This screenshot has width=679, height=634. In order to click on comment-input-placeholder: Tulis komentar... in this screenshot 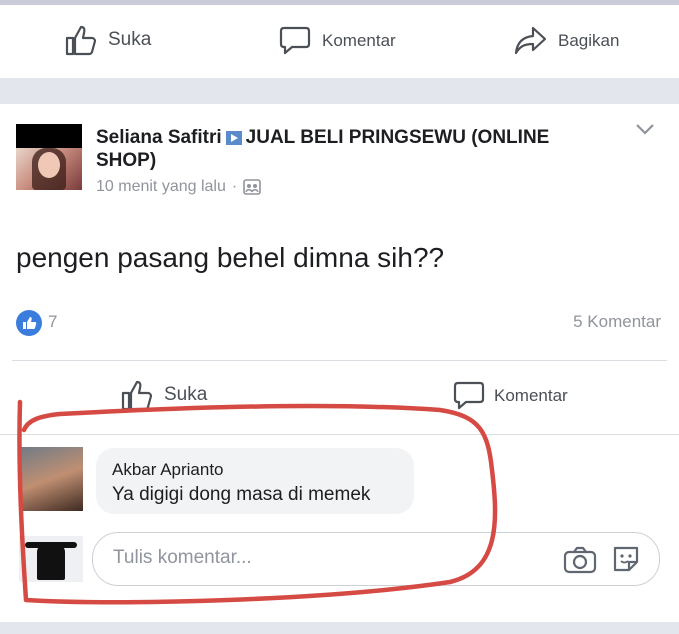, I will do `click(182, 557)`.